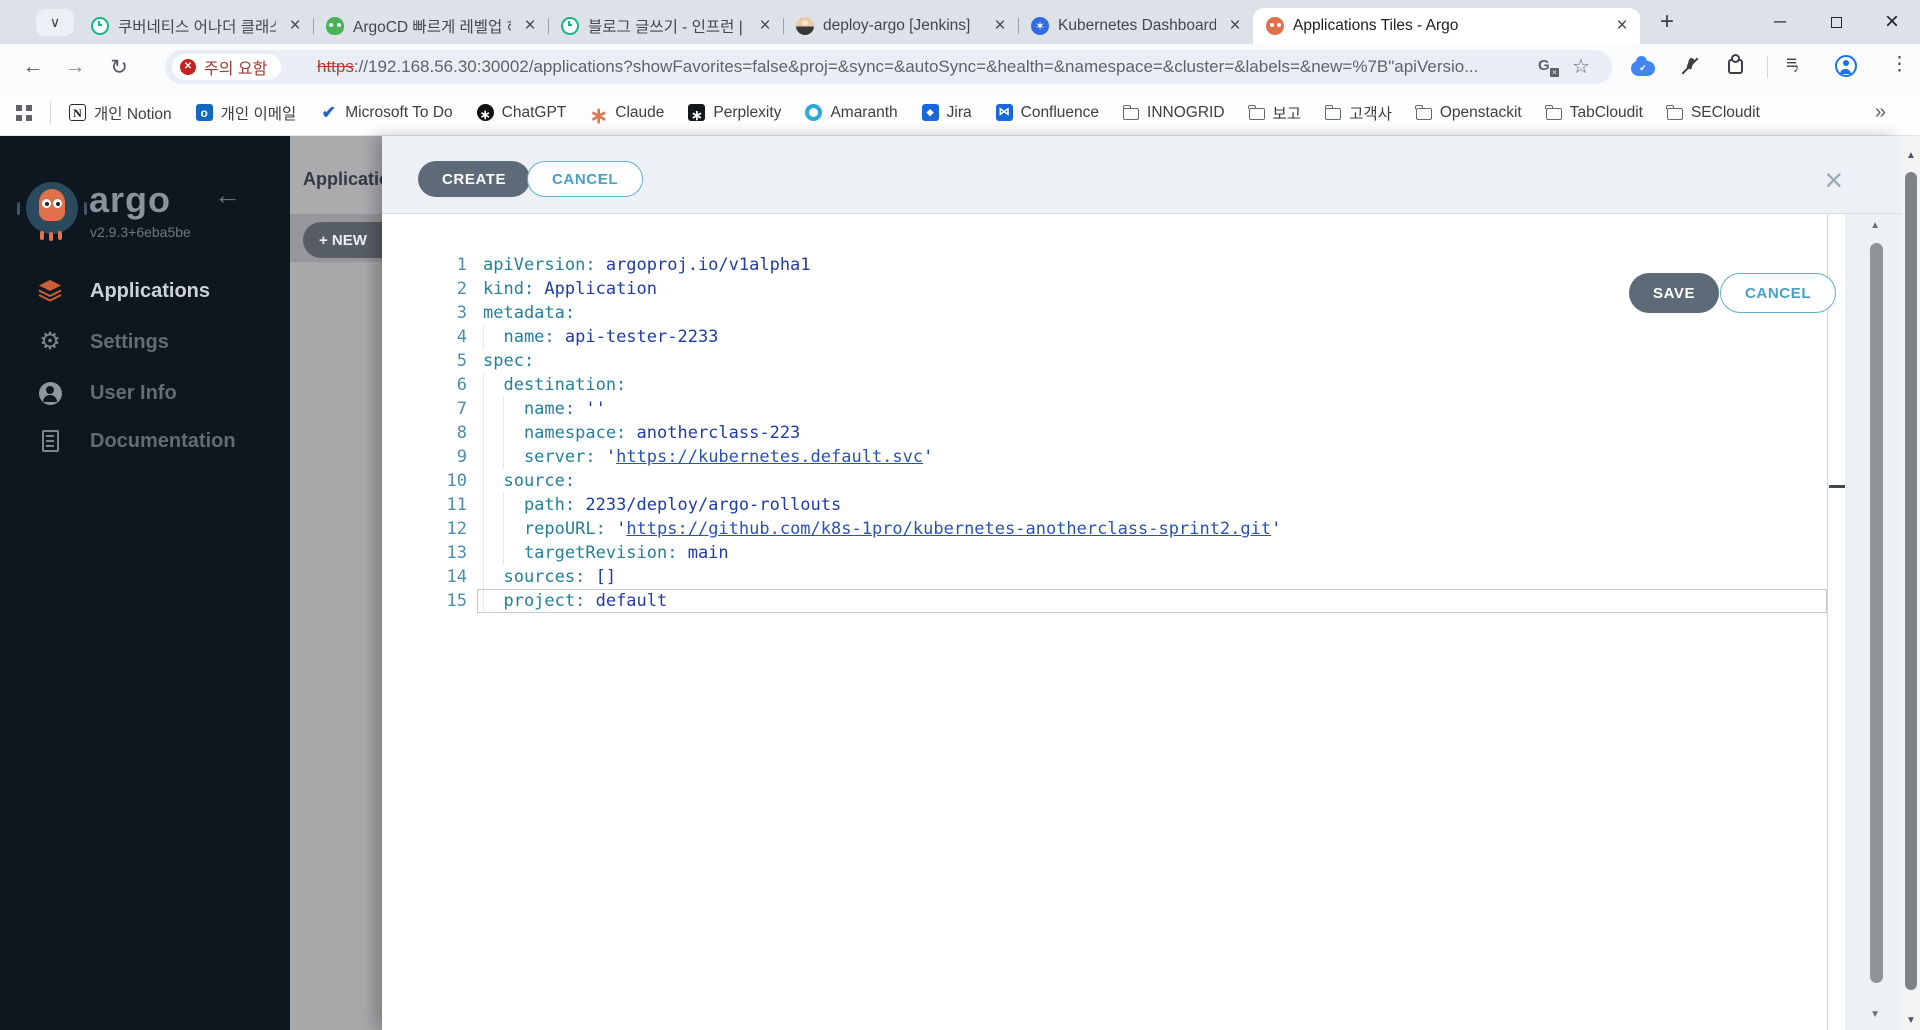 The height and width of the screenshot is (1030, 1920). What do you see at coordinates (456, 529) in the screenshot?
I see `line-number: 12` at bounding box center [456, 529].